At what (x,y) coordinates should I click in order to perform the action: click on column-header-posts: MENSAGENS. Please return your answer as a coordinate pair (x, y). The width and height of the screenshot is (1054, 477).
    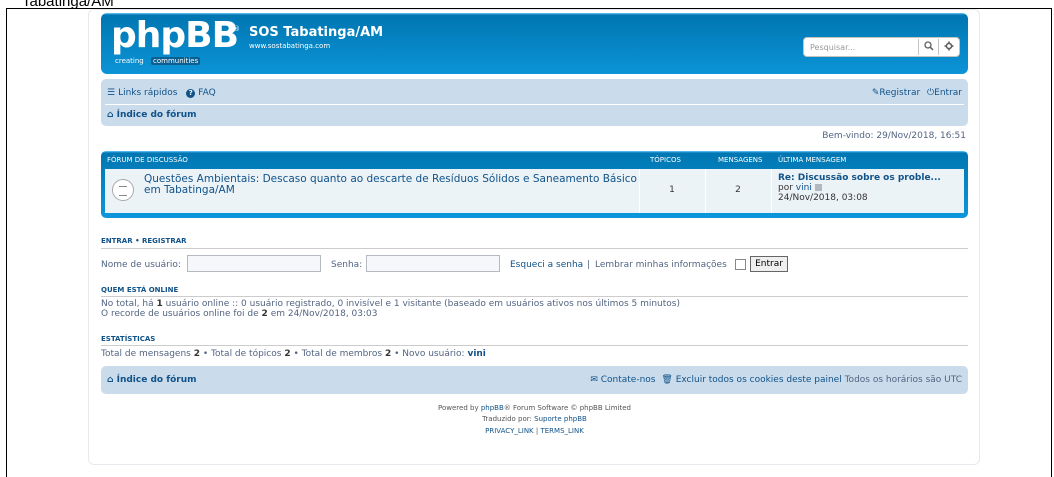
    Looking at the image, I should click on (740, 160).